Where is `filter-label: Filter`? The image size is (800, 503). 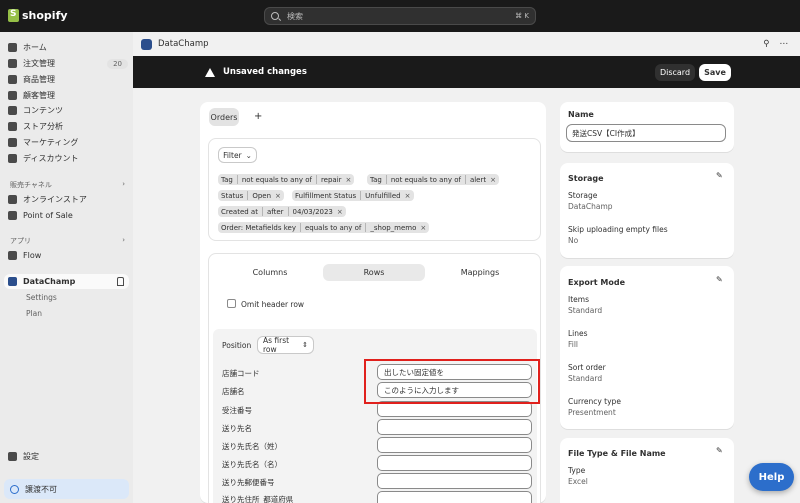 filter-label: Filter is located at coordinates (232, 155).